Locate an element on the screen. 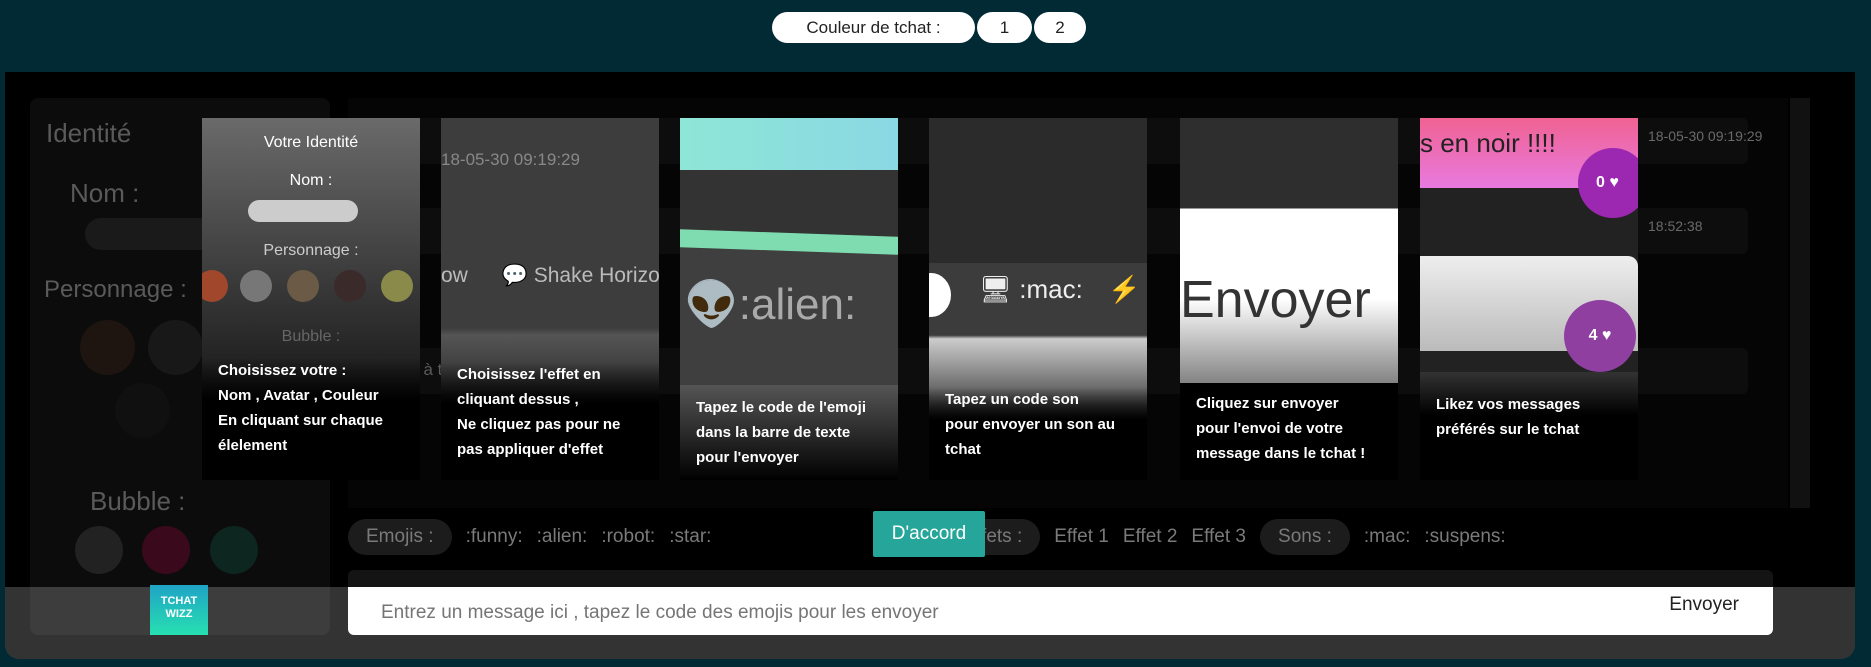 This screenshot has width=1871, height=667. caption-line: dans la barre de texte is located at coordinates (773, 432).